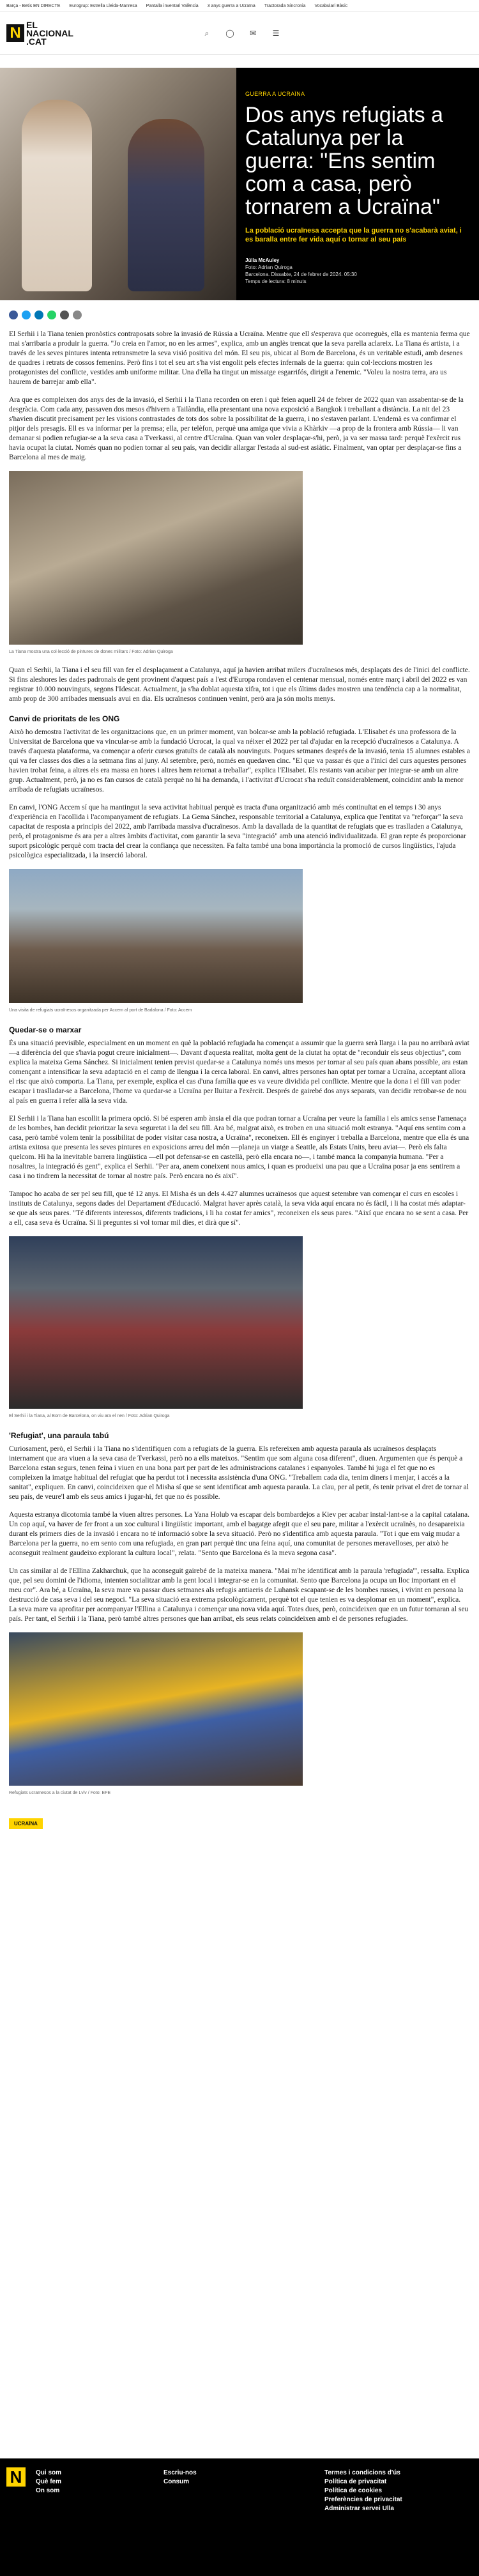  Describe the element at coordinates (269, 267) in the screenshot. I see `photo-credit: Foto: Adrian Quiroga` at that location.